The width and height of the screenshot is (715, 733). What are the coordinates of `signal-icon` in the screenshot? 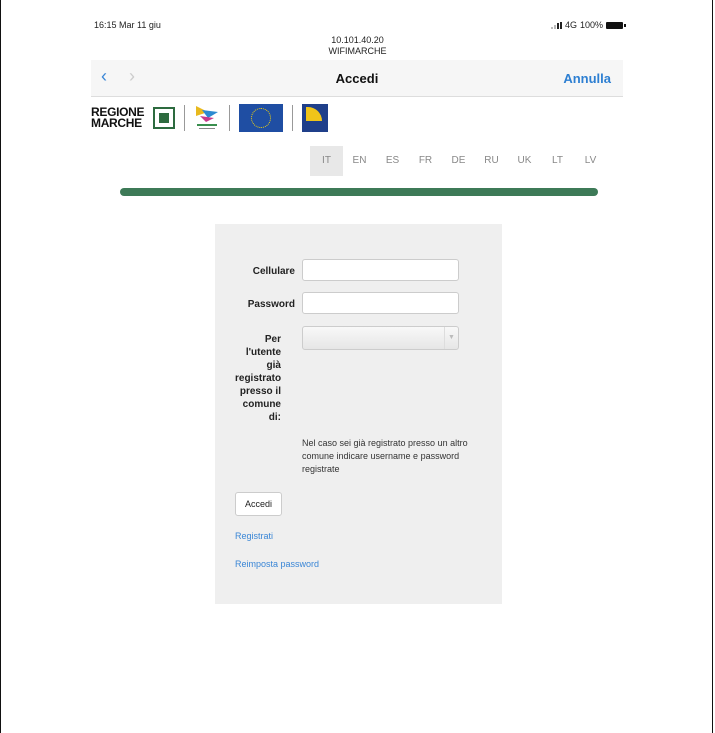 It's located at (556, 25).